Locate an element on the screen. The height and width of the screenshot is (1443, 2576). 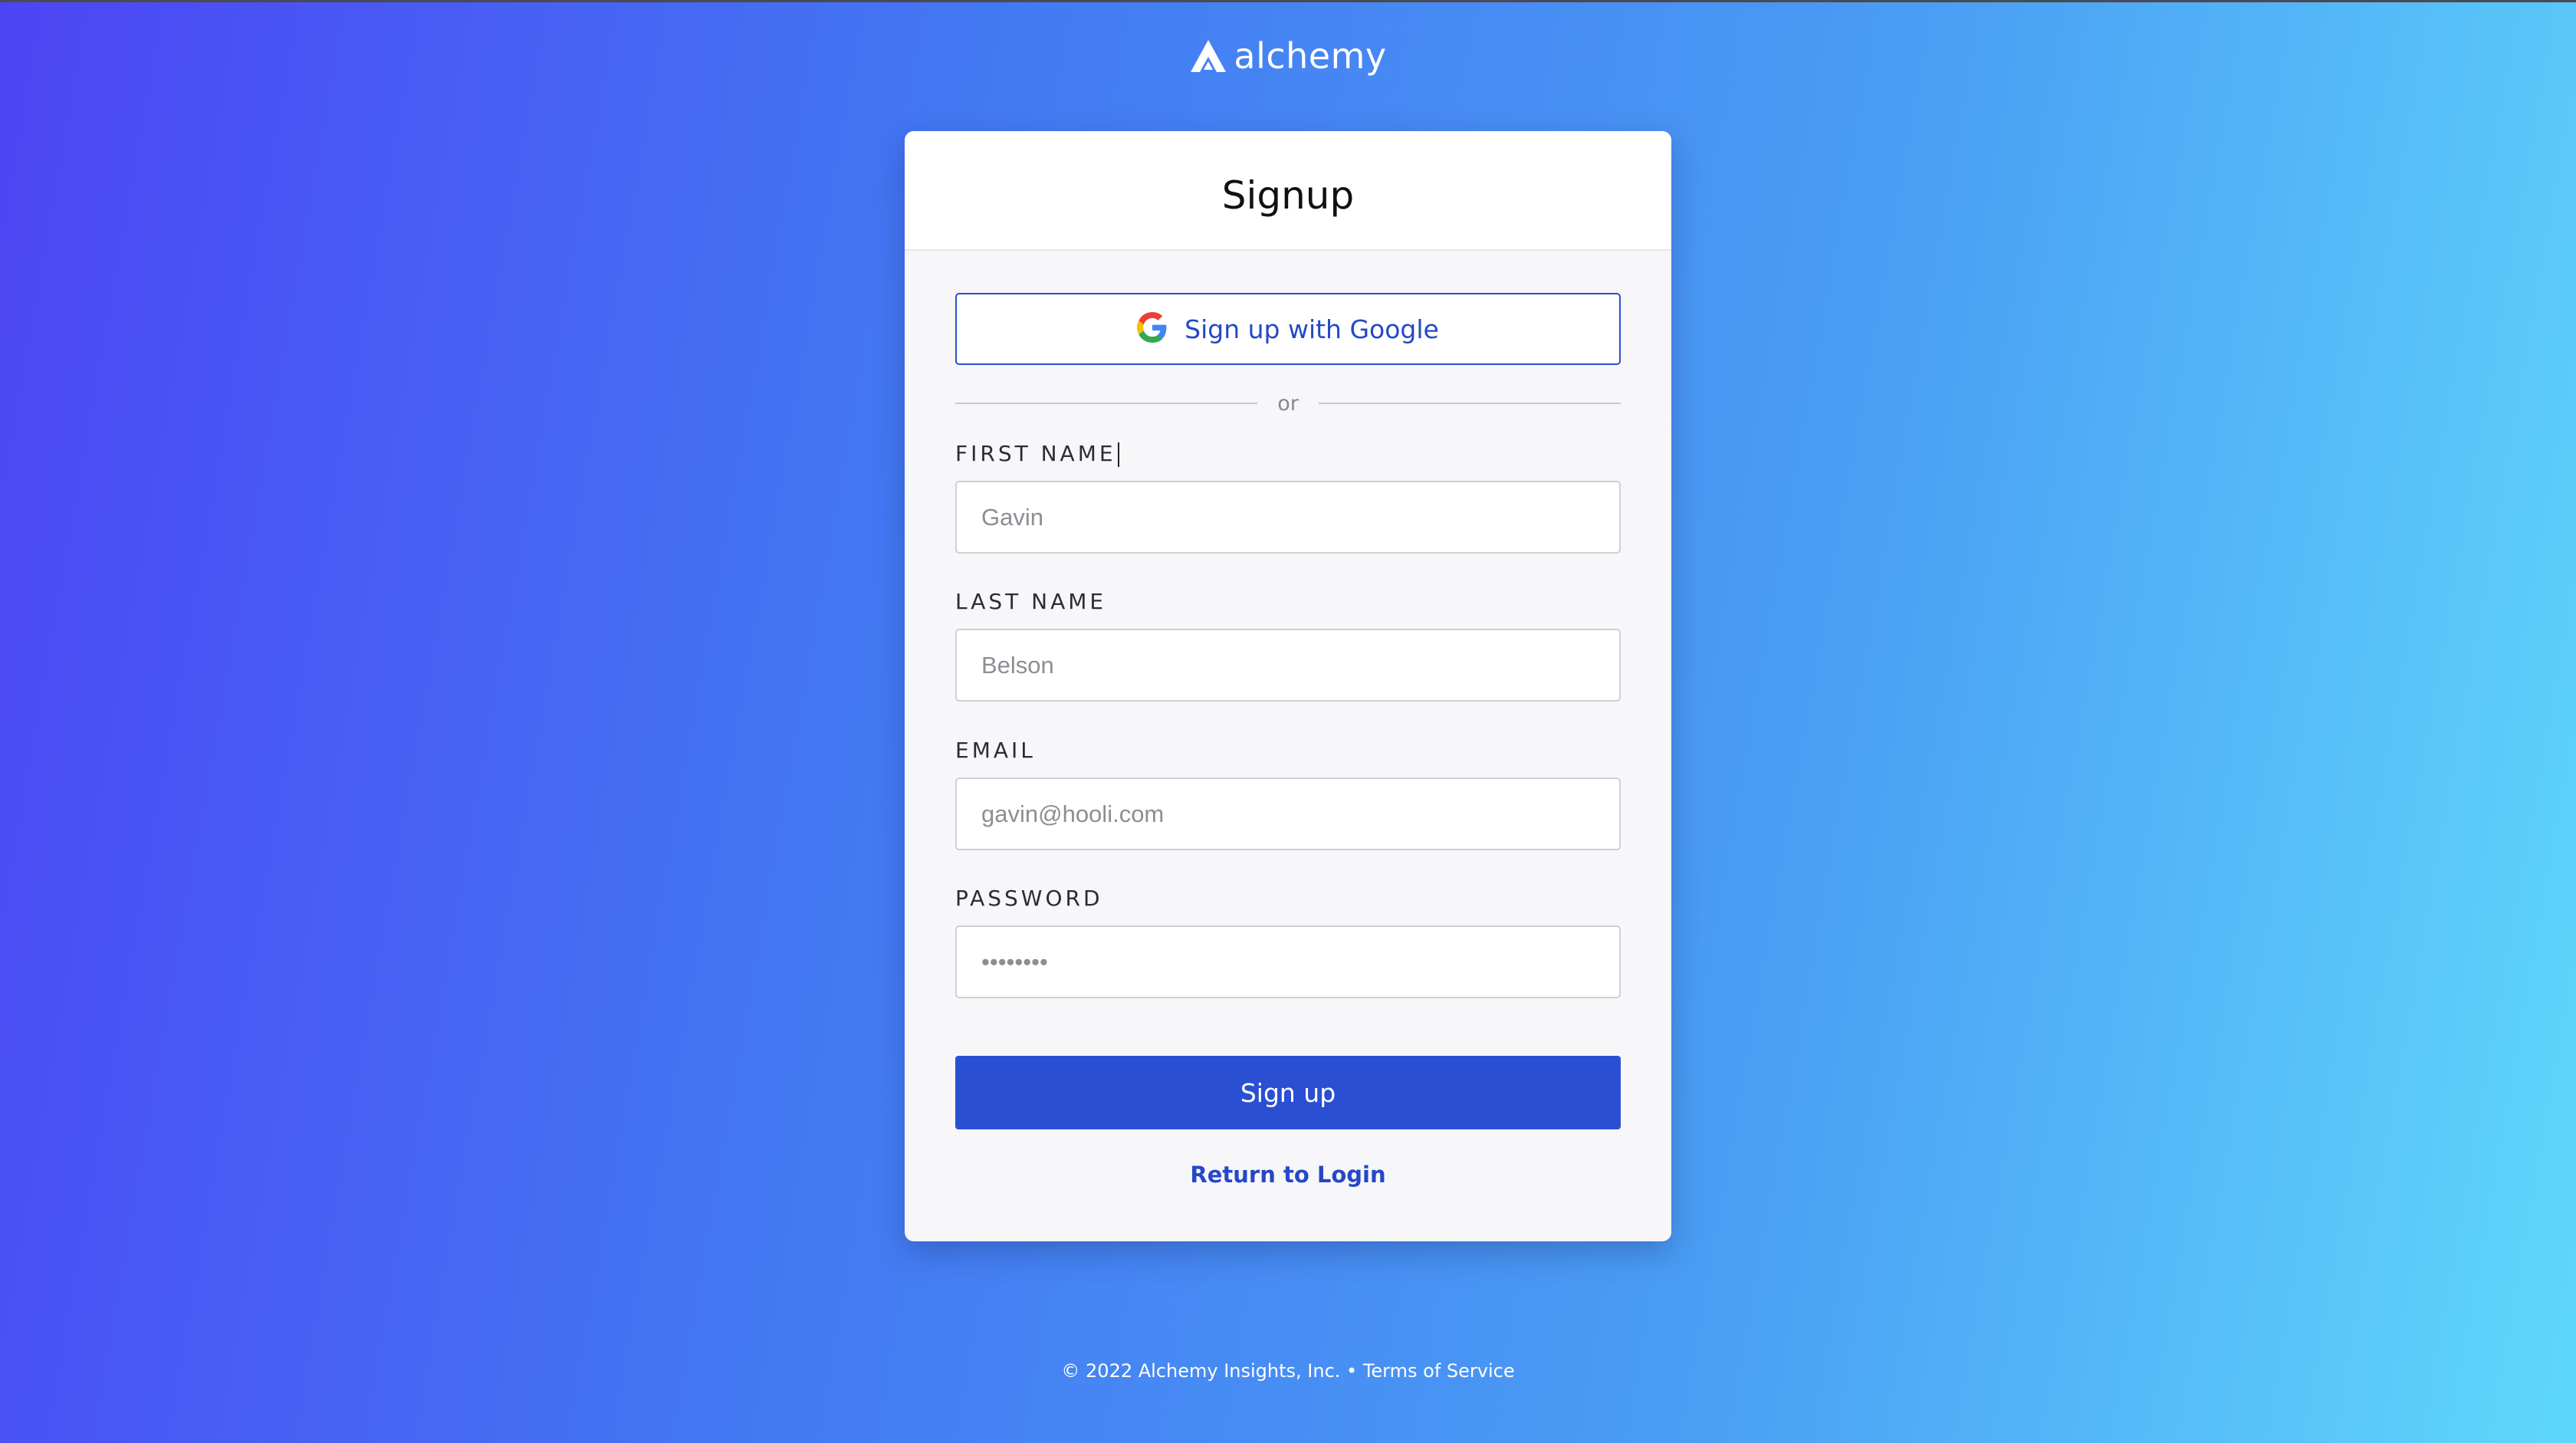
alchemy-logo-icon is located at coordinates (1208, 56).